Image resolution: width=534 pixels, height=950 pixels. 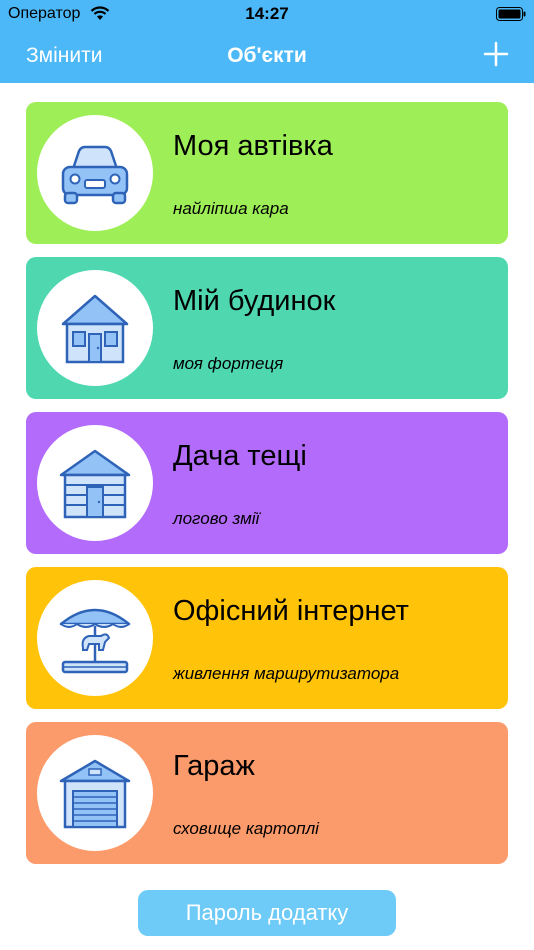 I want to click on nav-bar: Змінити Об'єкти, so click(x=267, y=56).